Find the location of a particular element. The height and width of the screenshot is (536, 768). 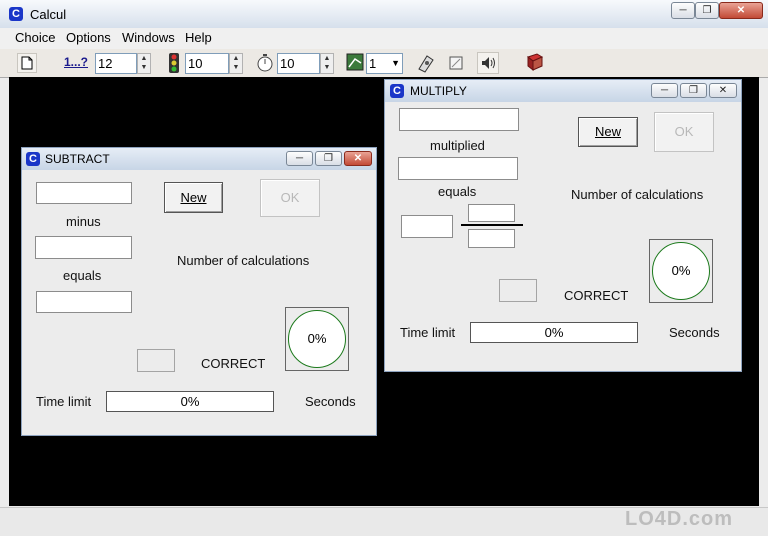

new-document-button is located at coordinates (27, 63).